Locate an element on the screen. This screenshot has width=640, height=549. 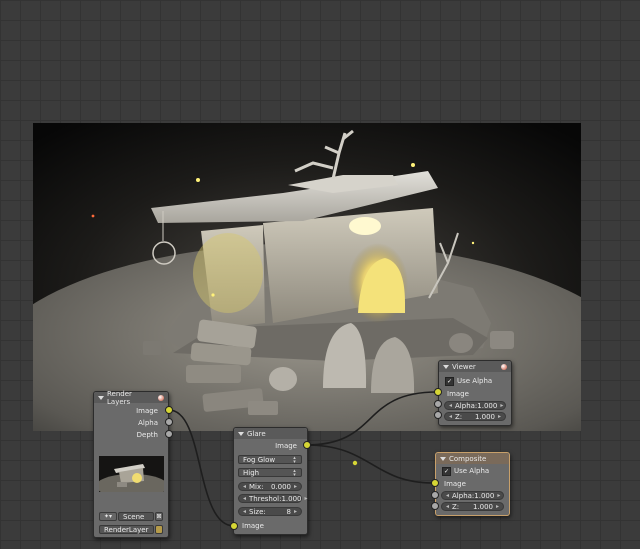
render-layers-depth-socket is located at coordinates (169, 434).